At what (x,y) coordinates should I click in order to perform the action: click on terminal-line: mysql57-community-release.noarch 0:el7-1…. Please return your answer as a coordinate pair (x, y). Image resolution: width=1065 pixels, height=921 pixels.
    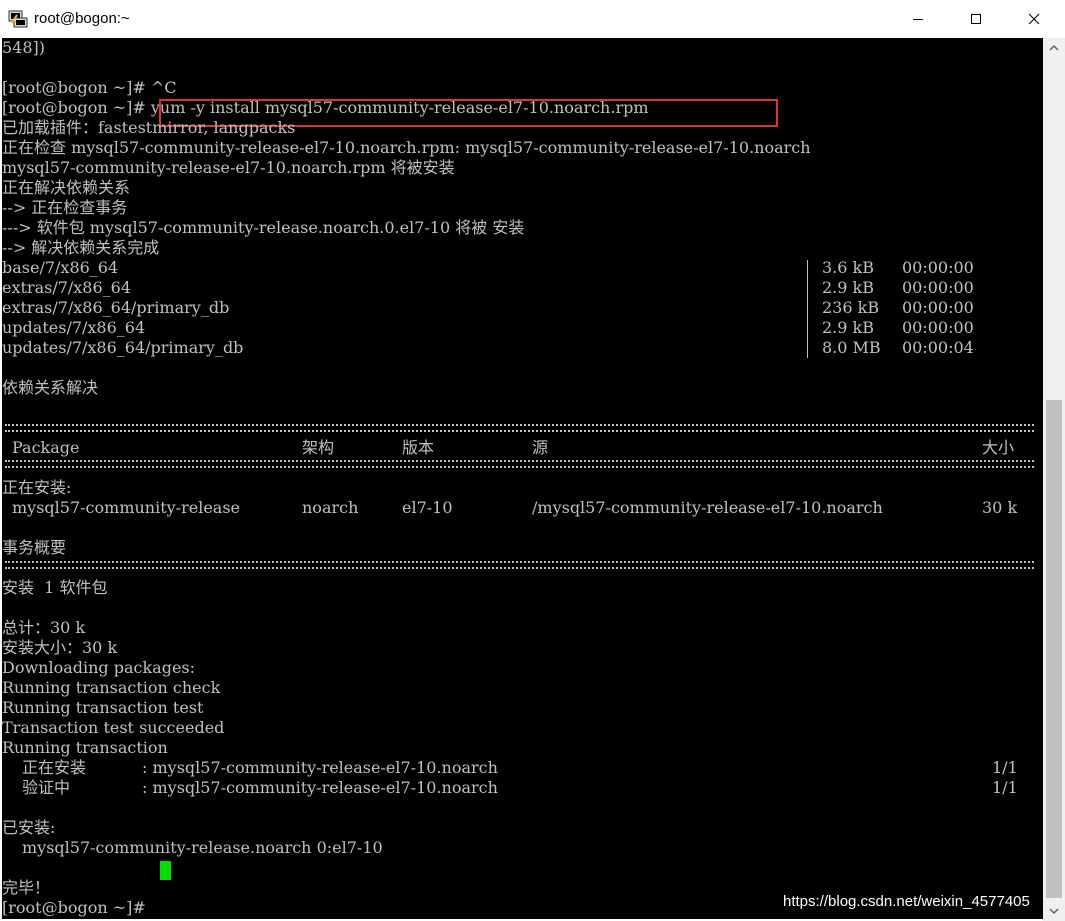
    Looking at the image, I should click on (202, 847).